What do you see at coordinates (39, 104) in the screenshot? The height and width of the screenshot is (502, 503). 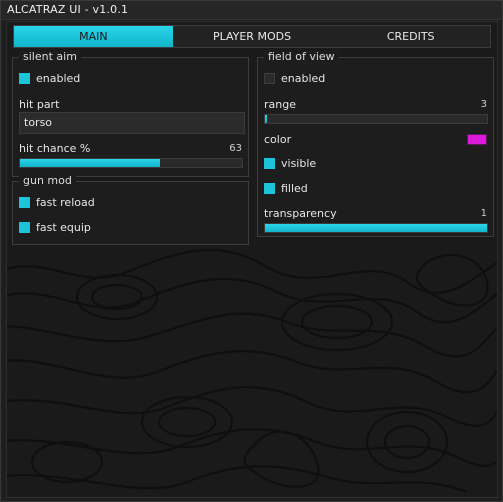 I see `hit-part-label: hit part` at bounding box center [39, 104].